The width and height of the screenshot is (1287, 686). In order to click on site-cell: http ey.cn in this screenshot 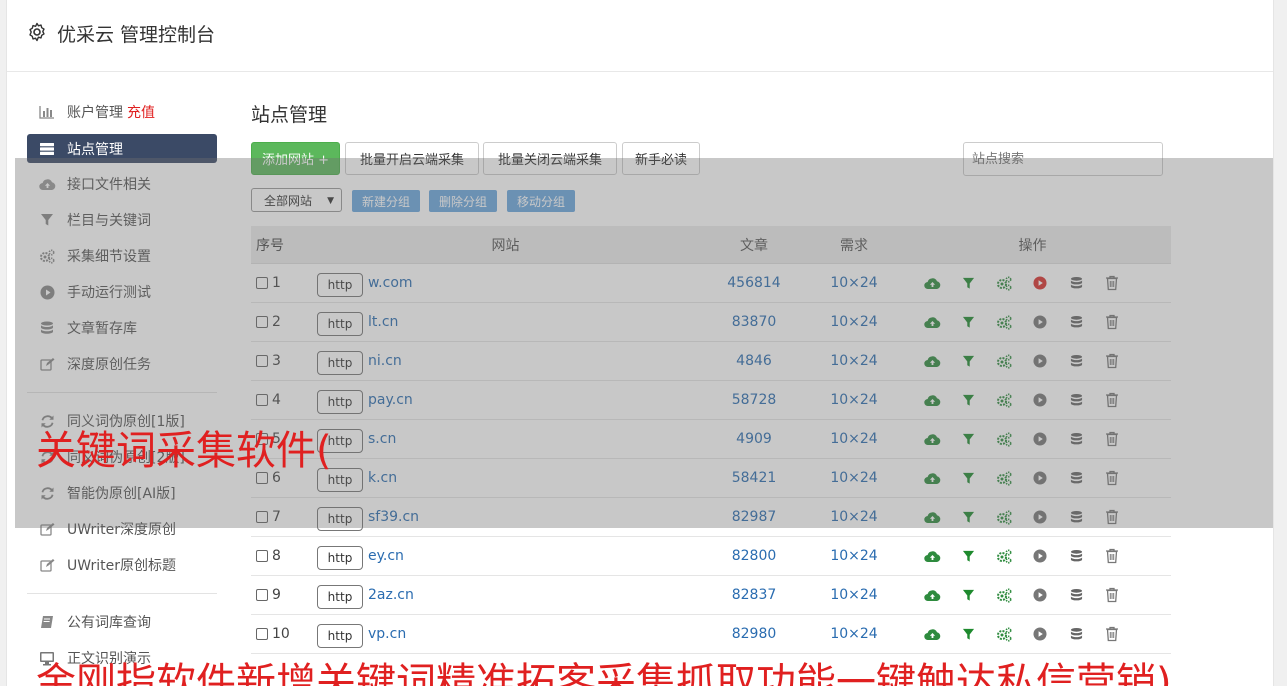, I will do `click(505, 556)`.